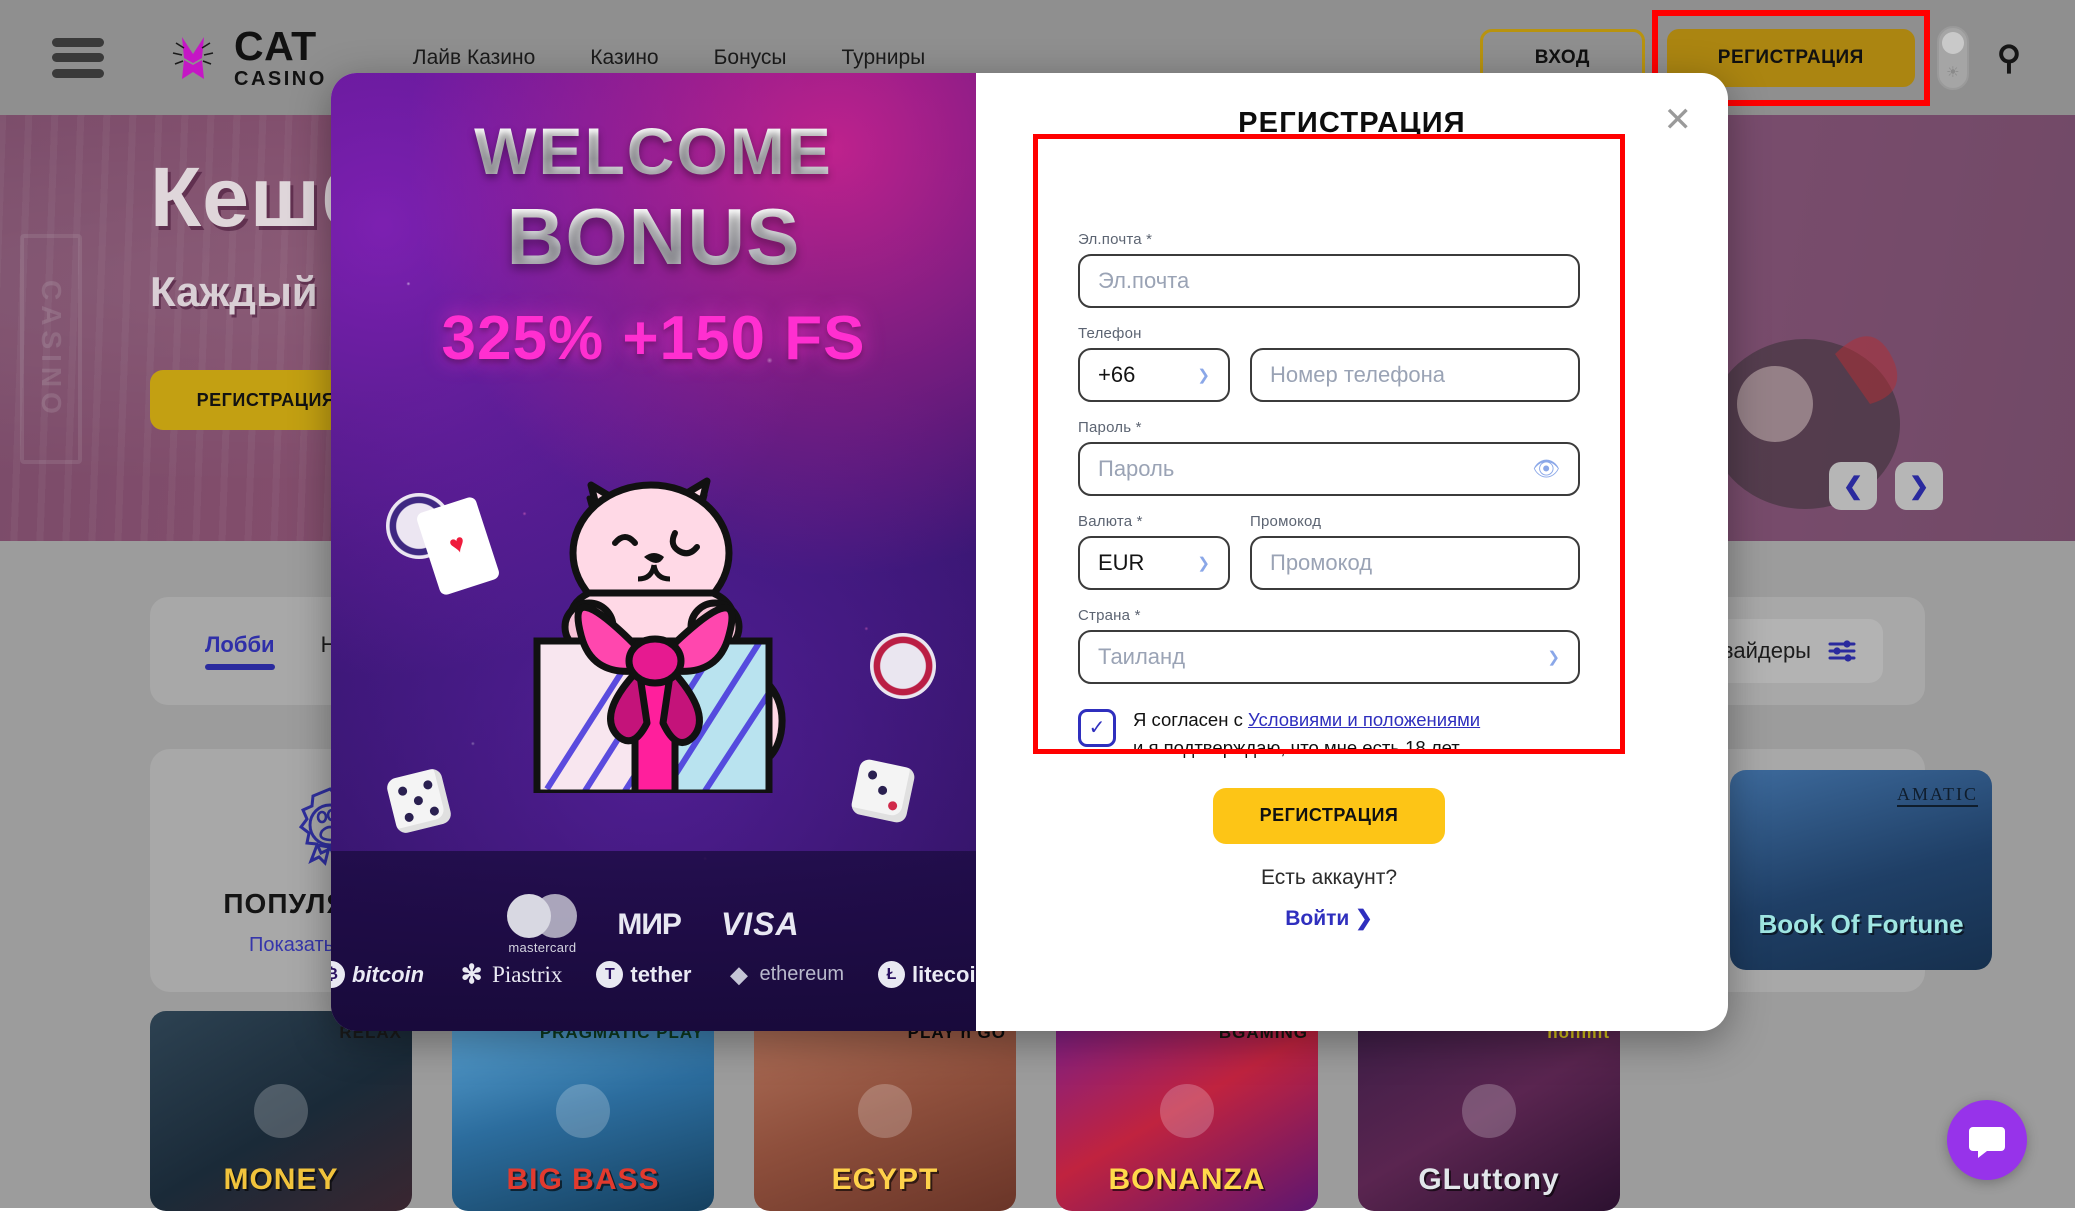 The height and width of the screenshot is (1211, 2075). I want to click on tether-icon: T tether, so click(643, 974).